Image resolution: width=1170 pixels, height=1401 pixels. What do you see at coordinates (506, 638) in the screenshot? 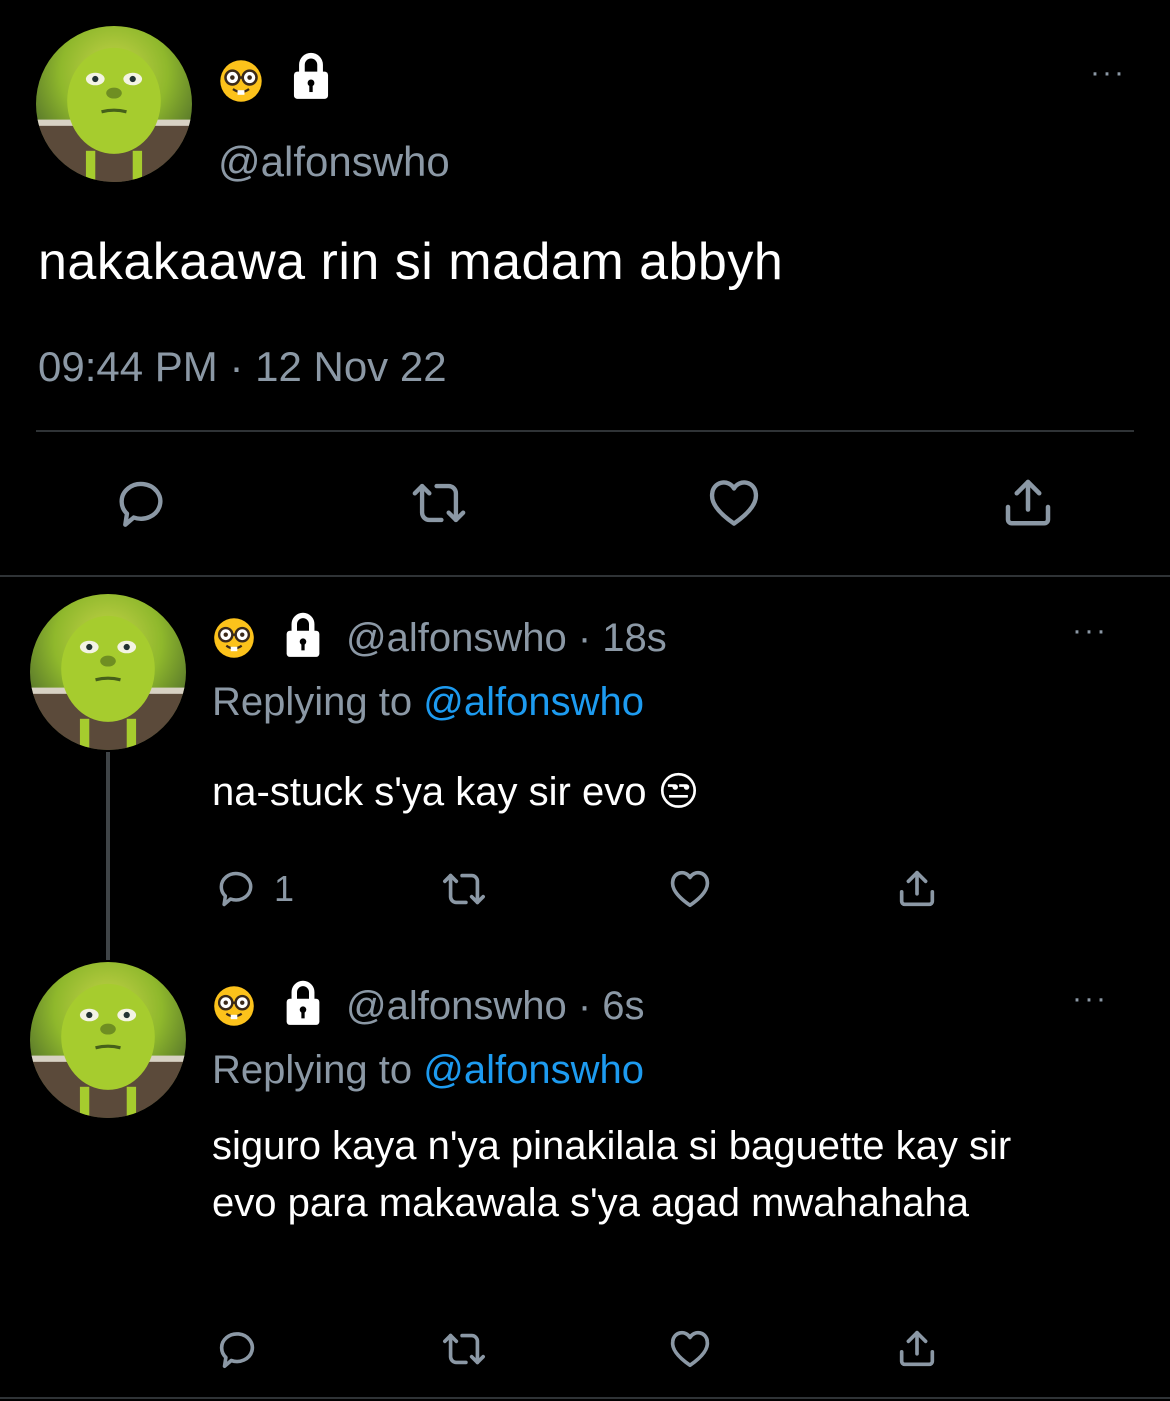
I see `reply-handle-time: @alfonswho · 18s` at bounding box center [506, 638].